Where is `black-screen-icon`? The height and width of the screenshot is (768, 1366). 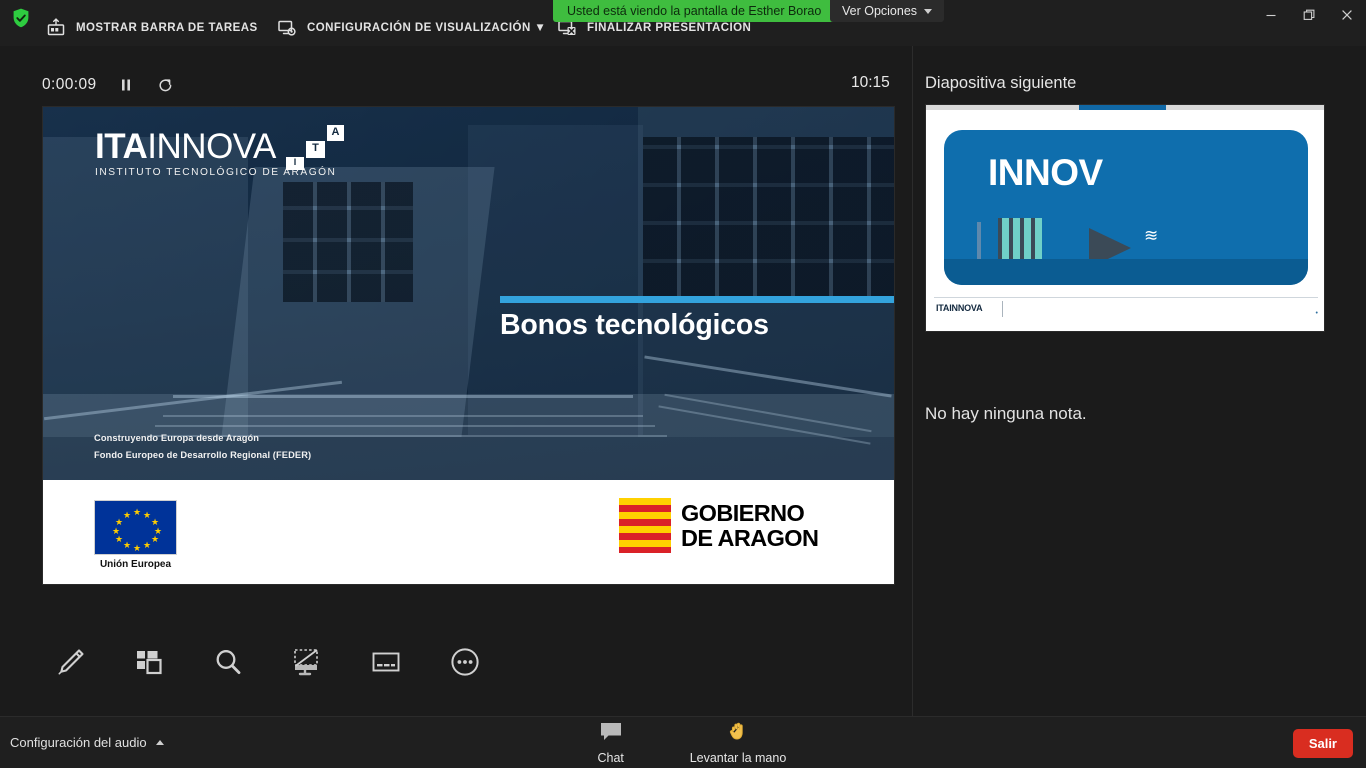 black-screen-icon is located at coordinates (307, 662).